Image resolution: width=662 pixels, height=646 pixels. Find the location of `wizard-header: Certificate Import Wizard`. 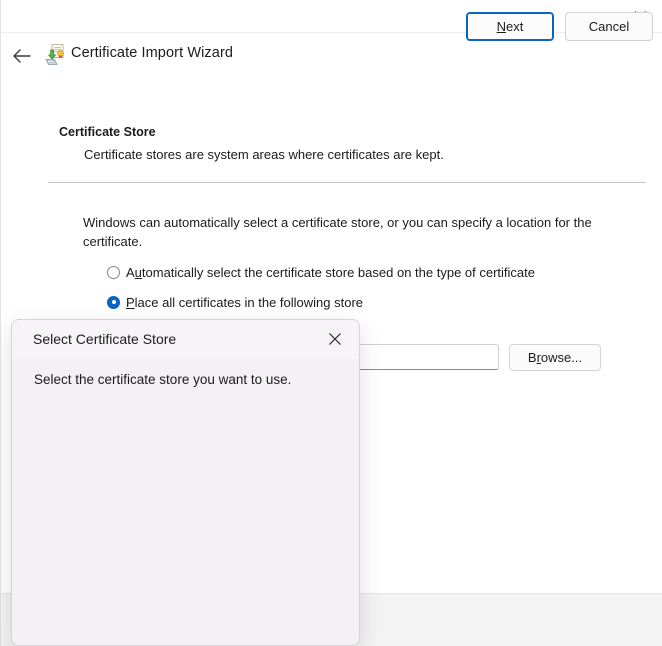

wizard-header: Certificate Import Wizard is located at coordinates (331, 55).